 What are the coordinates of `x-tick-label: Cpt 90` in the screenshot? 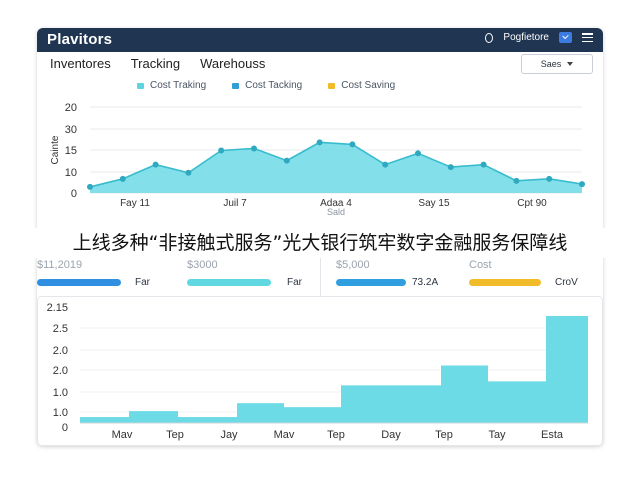 It's located at (532, 203).